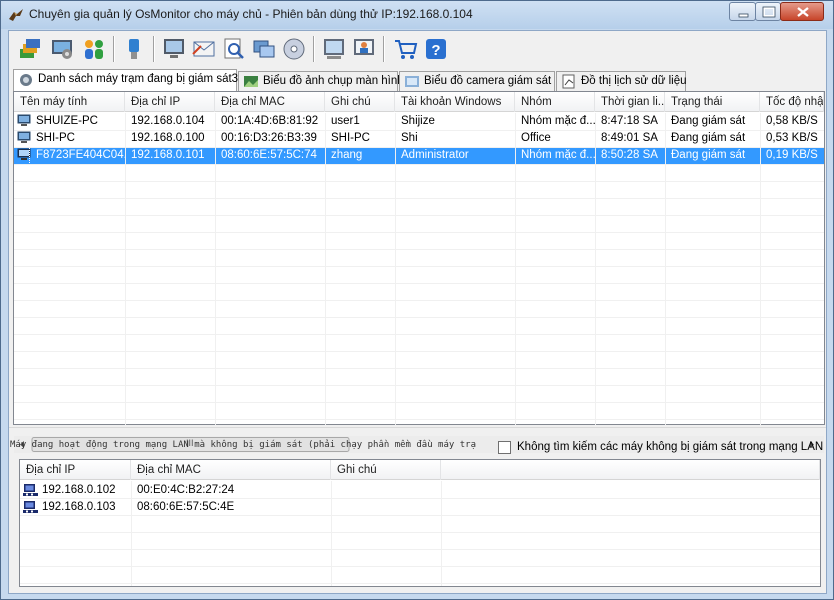 This screenshot has width=834, height=600. I want to click on user-monitor-icon, so click(364, 49).